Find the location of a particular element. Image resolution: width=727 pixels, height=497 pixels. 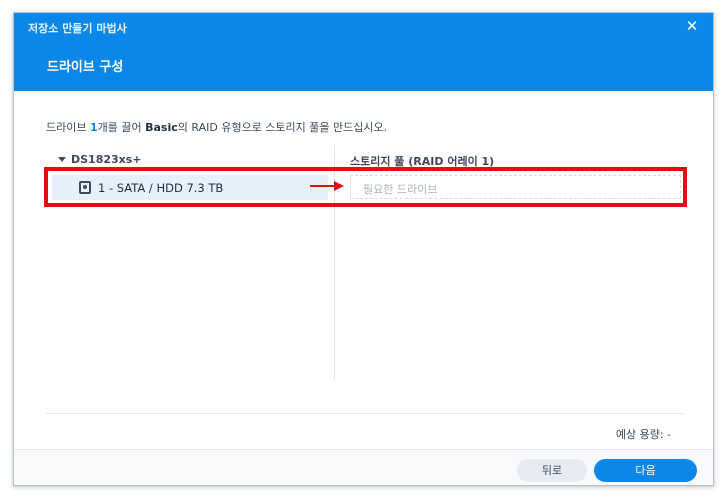

drag-arrow-icon is located at coordinates (327, 186).